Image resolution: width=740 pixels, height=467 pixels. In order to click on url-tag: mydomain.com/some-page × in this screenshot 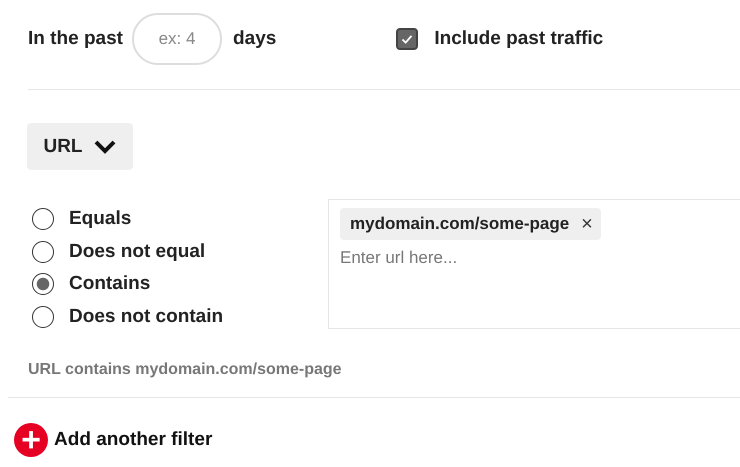, I will do `click(470, 224)`.